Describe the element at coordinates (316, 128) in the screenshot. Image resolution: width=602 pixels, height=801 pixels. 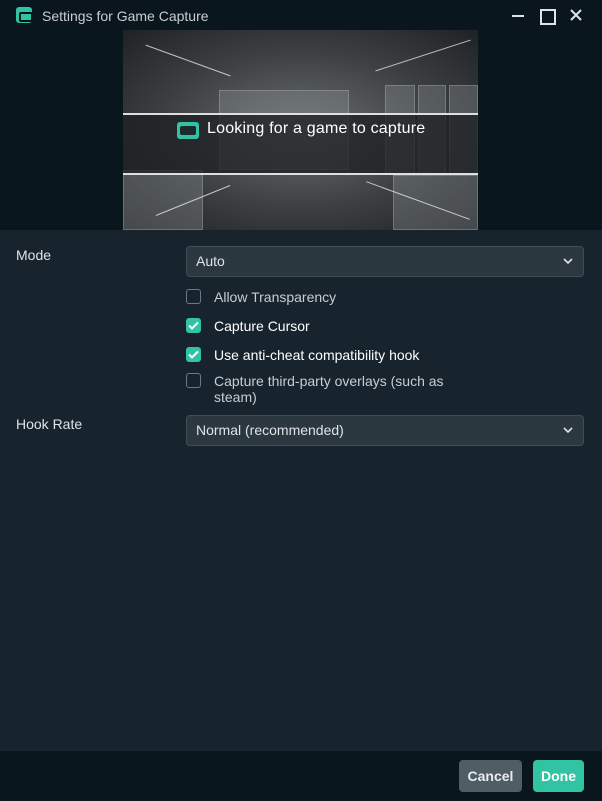
I see `preview-status-text: Looking for a game to capture` at that location.